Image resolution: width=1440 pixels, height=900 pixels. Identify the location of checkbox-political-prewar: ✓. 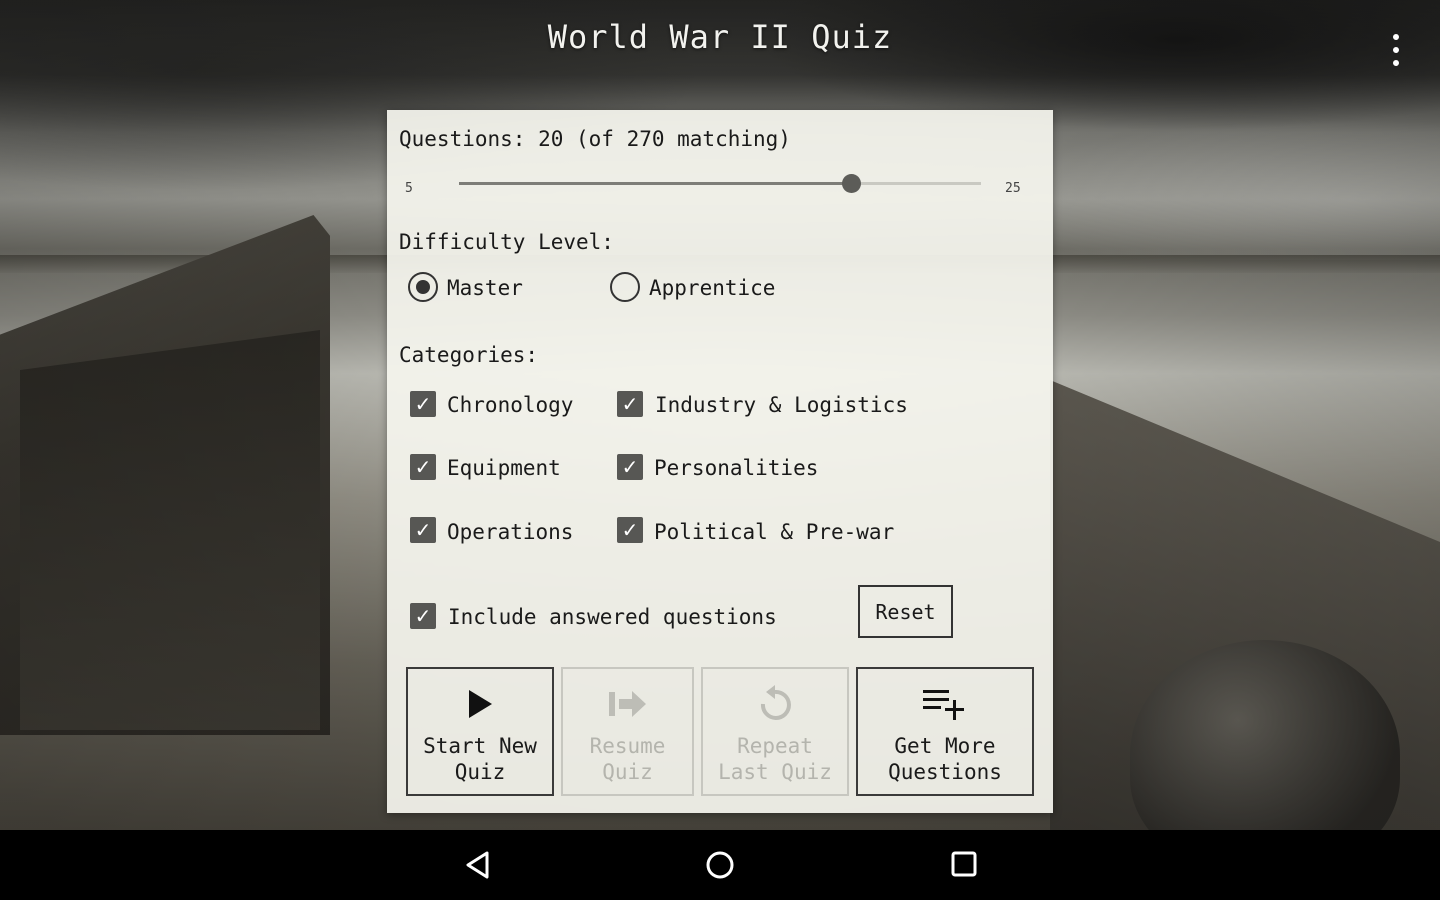
(630, 530).